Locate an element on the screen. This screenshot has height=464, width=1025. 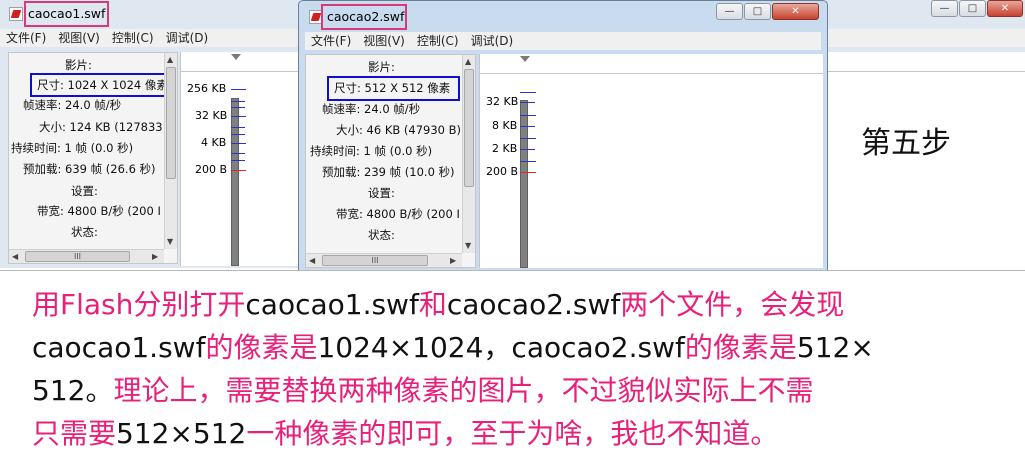
window1-panel-hscrollbar: ◀ III ▶ is located at coordinates (86, 256).